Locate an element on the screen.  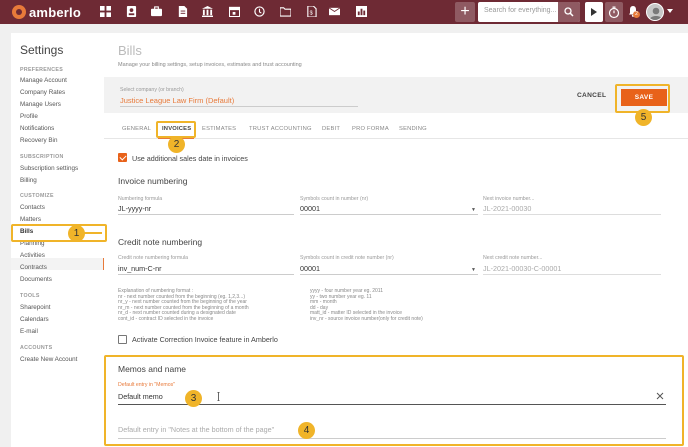
user-avatar-icon is located at coordinates (656, 13).